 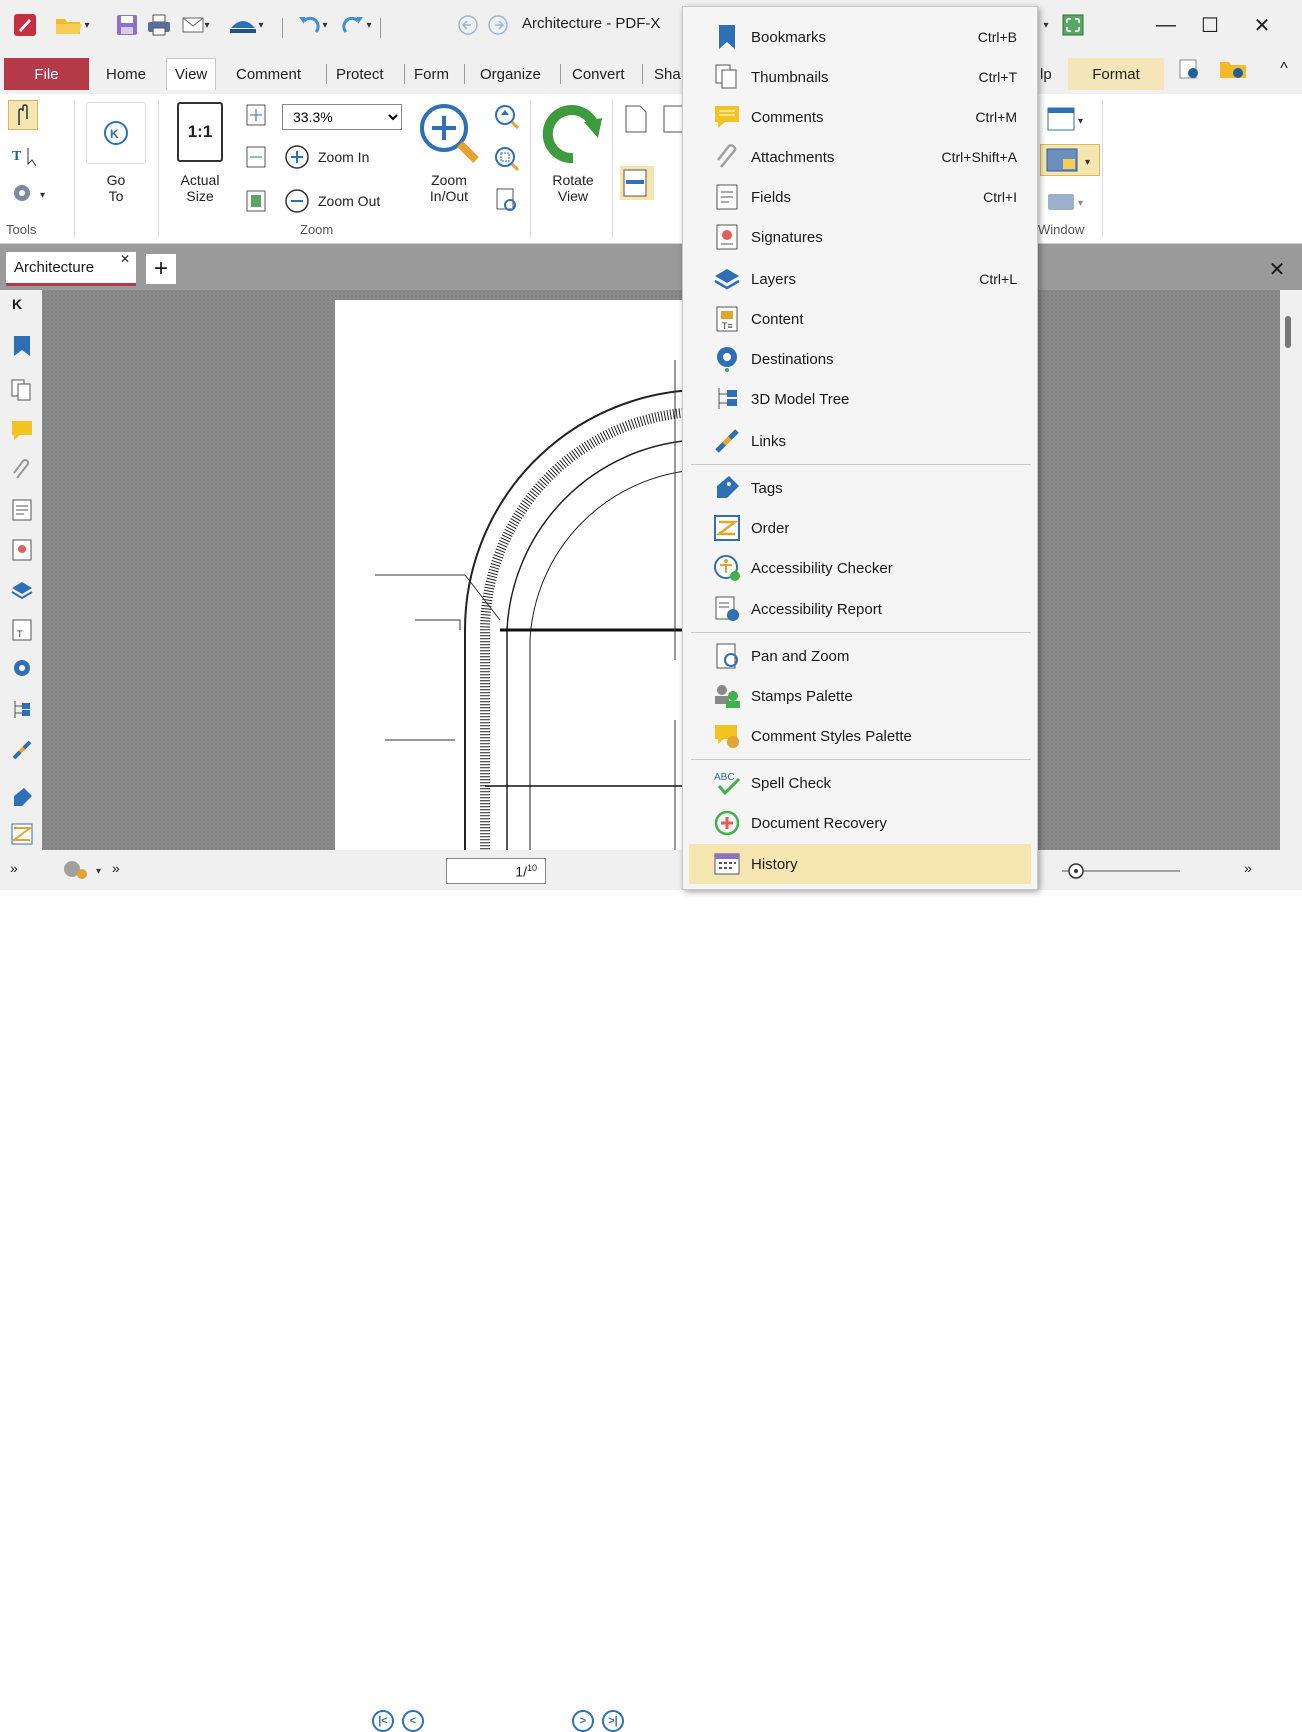 I want to click on tab-convert: Convert, so click(x=598, y=74).